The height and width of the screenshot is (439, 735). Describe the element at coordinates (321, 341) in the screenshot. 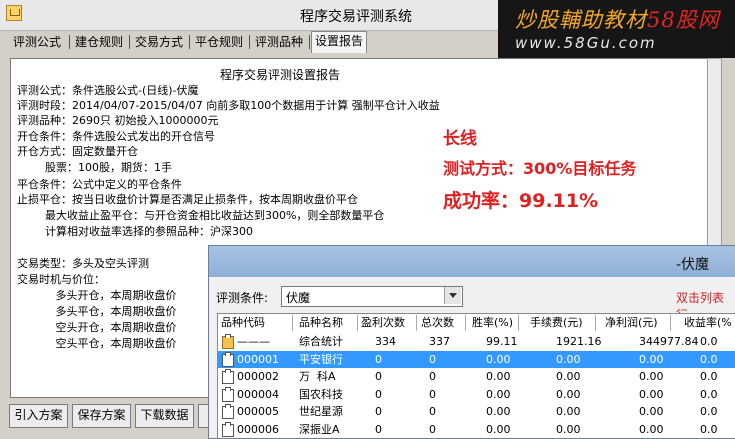

I see `table-cell: 综合统计` at that location.